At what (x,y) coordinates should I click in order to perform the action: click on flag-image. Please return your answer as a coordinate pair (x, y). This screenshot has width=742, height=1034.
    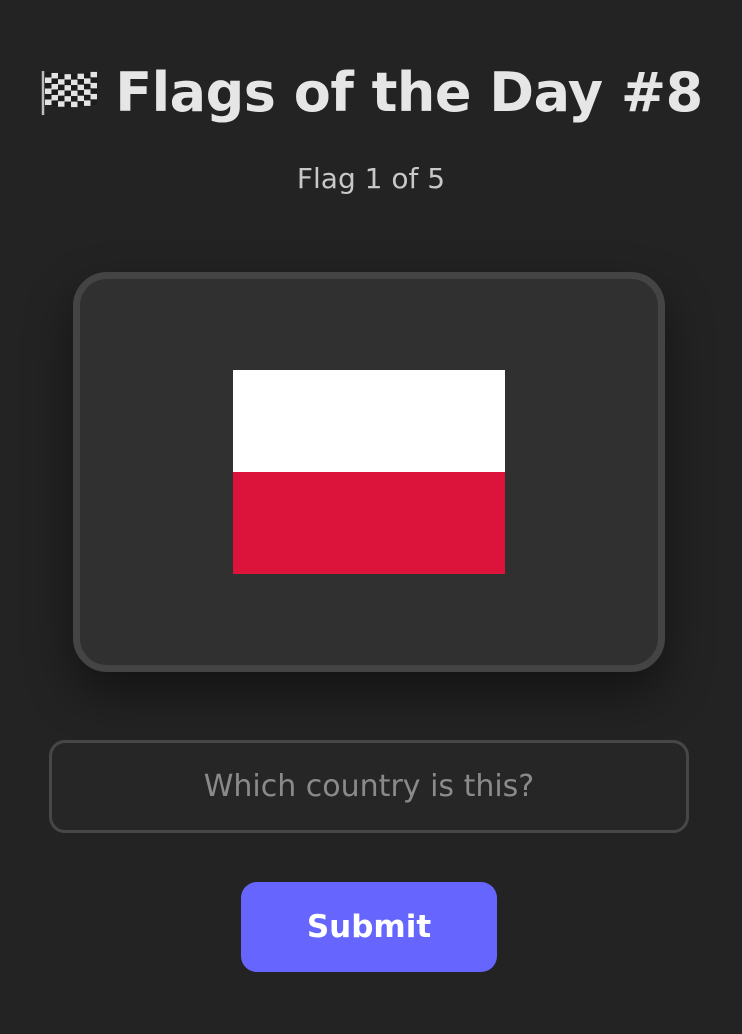
    Looking at the image, I should click on (369, 472).